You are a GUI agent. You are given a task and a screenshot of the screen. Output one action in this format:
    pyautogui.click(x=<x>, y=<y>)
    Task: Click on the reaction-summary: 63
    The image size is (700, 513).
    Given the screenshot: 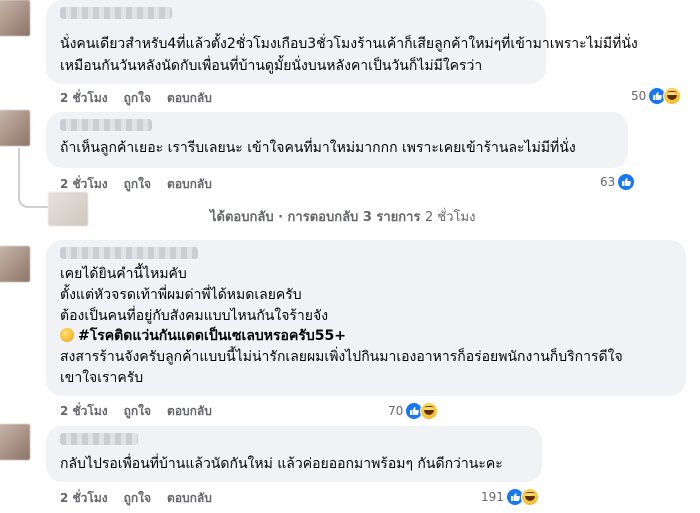 What is the action you would take?
    pyautogui.click(x=618, y=182)
    